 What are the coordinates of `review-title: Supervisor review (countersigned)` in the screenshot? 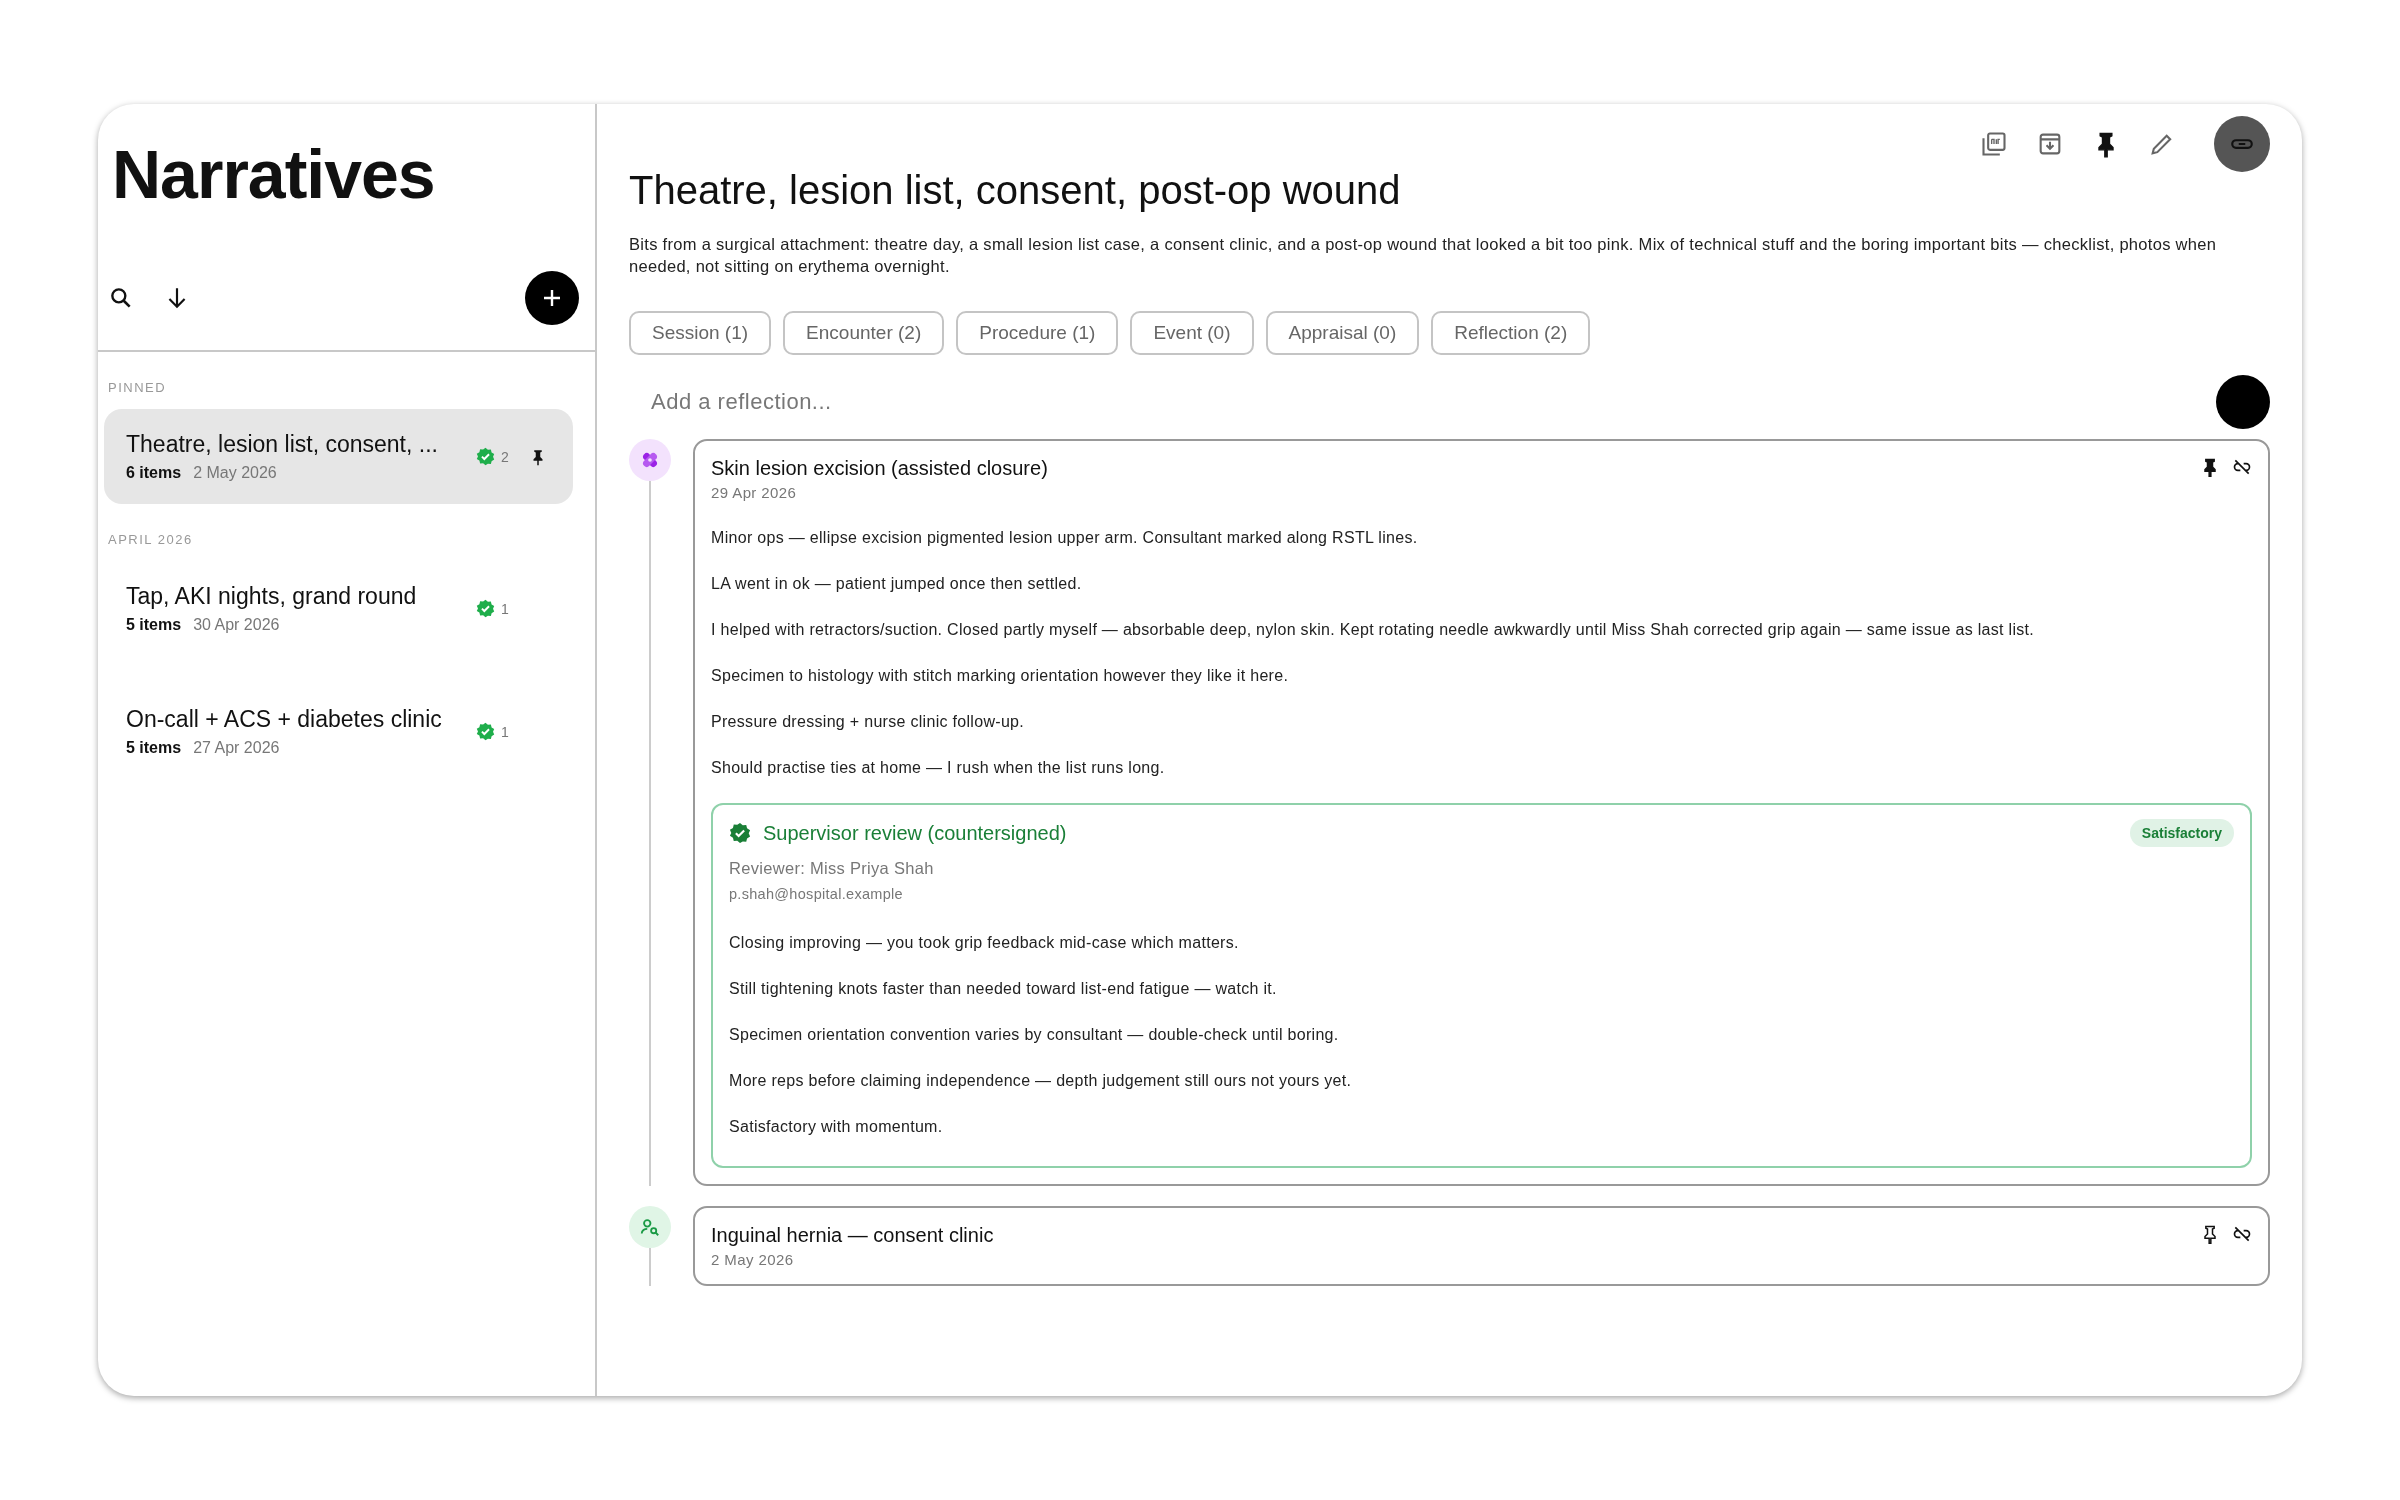 It's located at (915, 833).